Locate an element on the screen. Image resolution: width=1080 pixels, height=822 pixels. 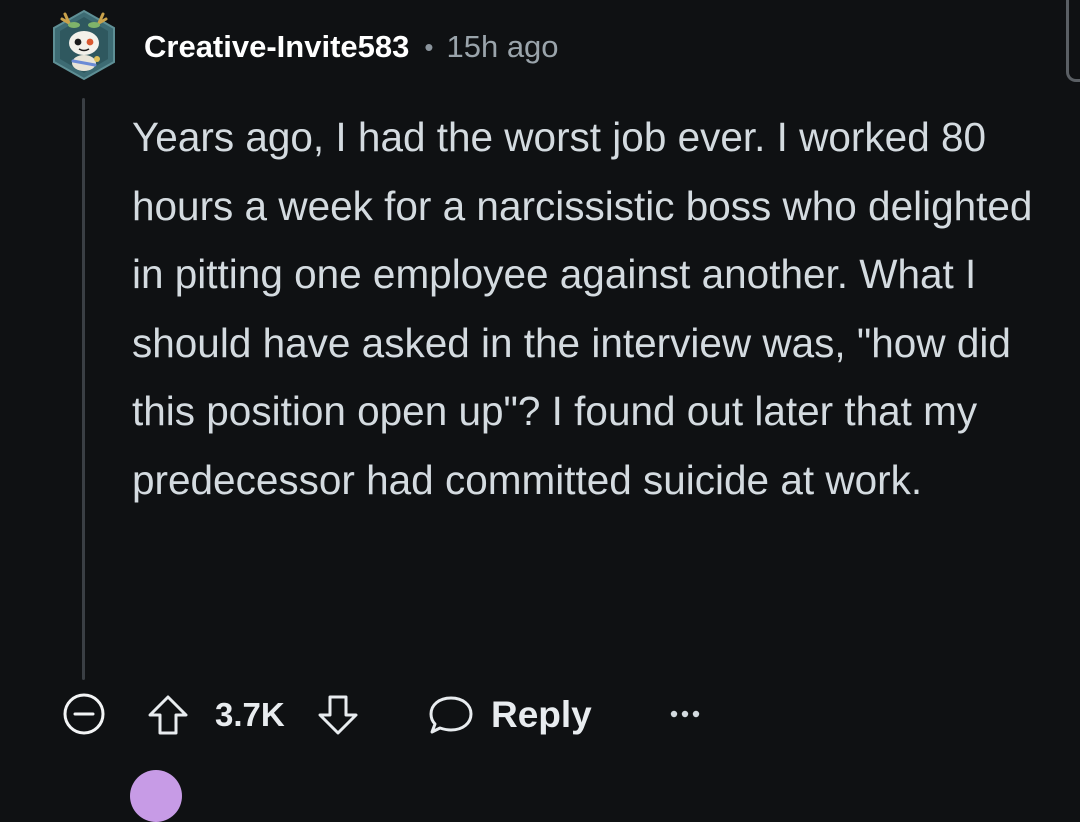
reply-button: Reply is located at coordinates (509, 715).